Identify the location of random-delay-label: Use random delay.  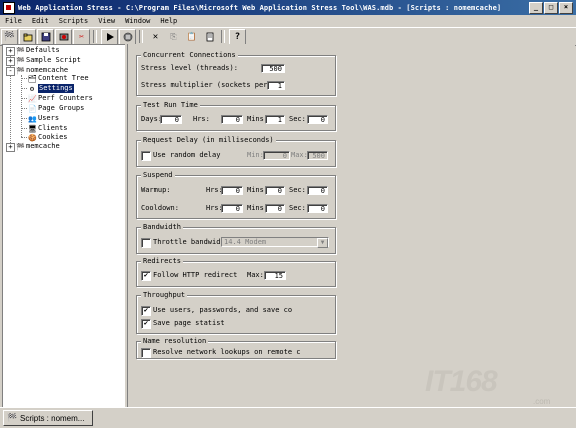
(187, 155).